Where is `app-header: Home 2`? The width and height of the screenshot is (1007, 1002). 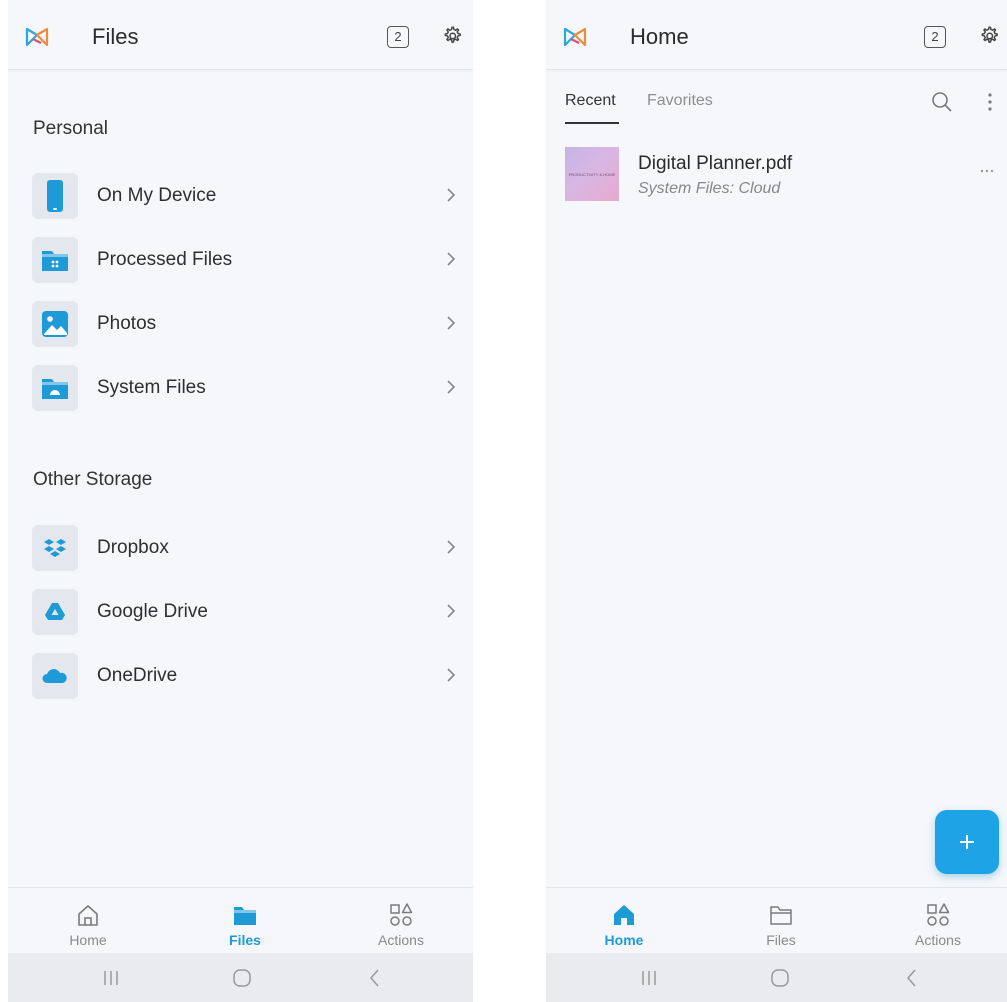
app-header: Home 2 is located at coordinates (776, 35).